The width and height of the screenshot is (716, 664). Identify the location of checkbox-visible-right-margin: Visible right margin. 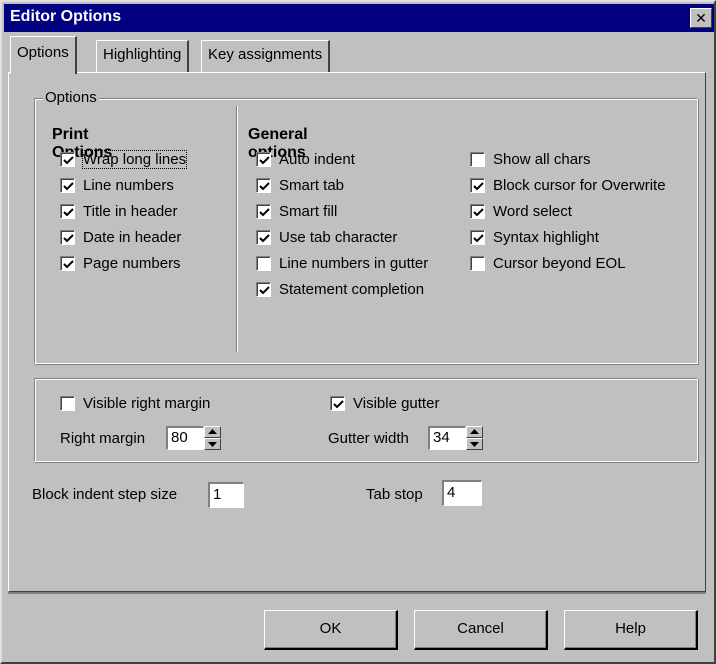
(135, 403).